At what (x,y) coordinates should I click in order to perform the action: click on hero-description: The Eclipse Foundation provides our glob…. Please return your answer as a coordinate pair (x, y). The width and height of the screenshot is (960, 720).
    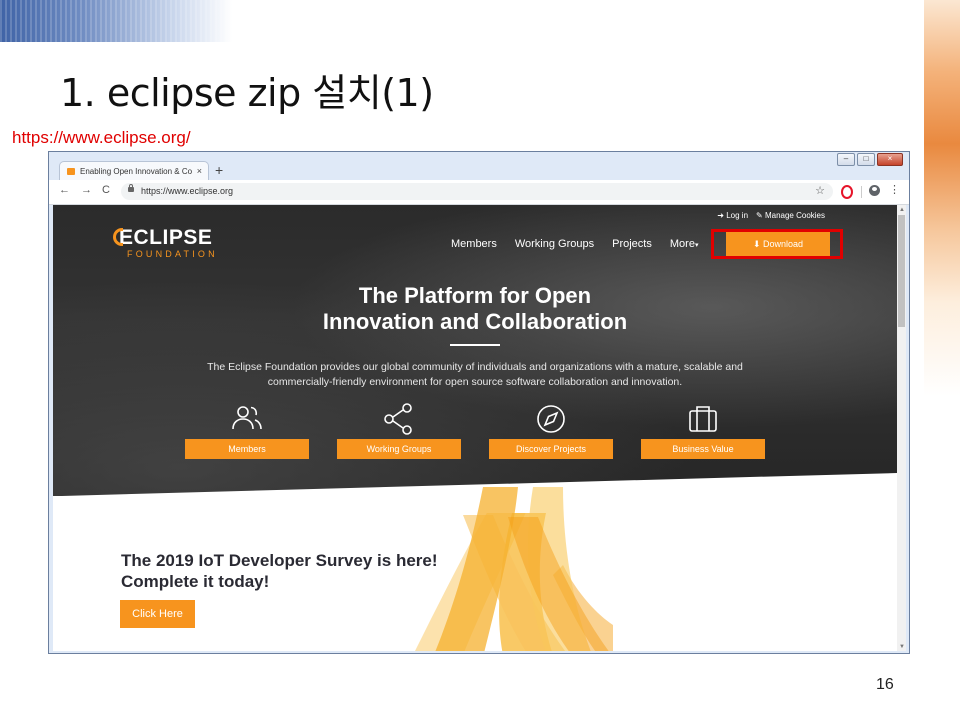
    Looking at the image, I should click on (475, 374).